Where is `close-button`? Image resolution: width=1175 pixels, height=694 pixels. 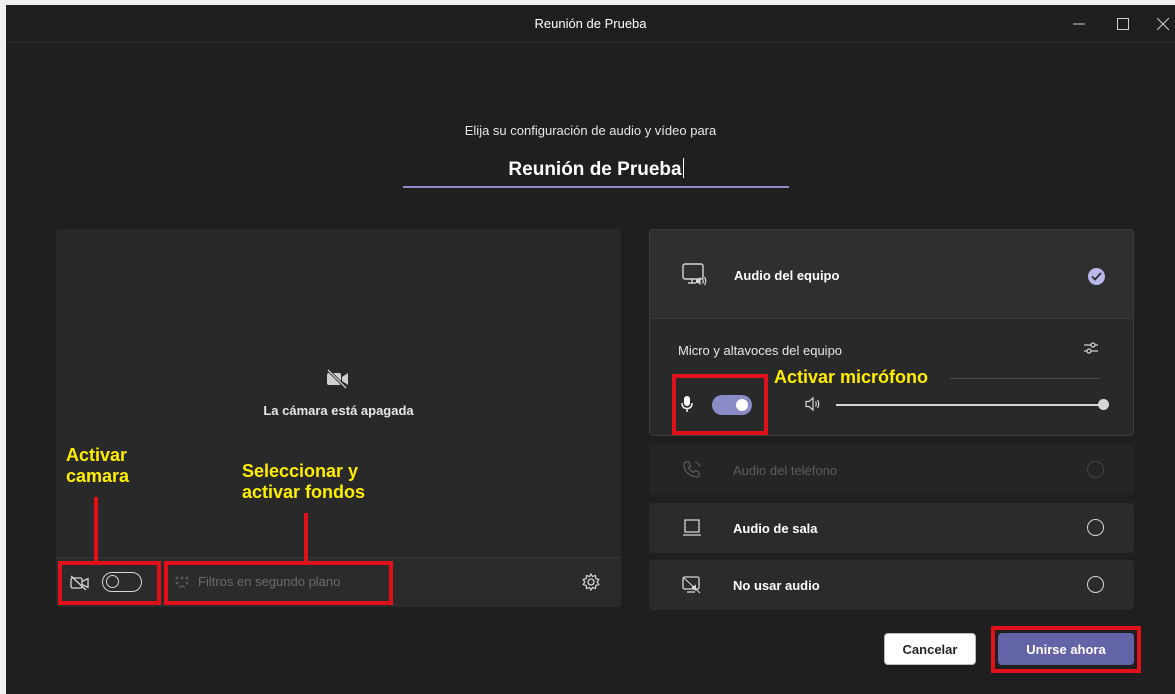 close-button is located at coordinates (1160, 24).